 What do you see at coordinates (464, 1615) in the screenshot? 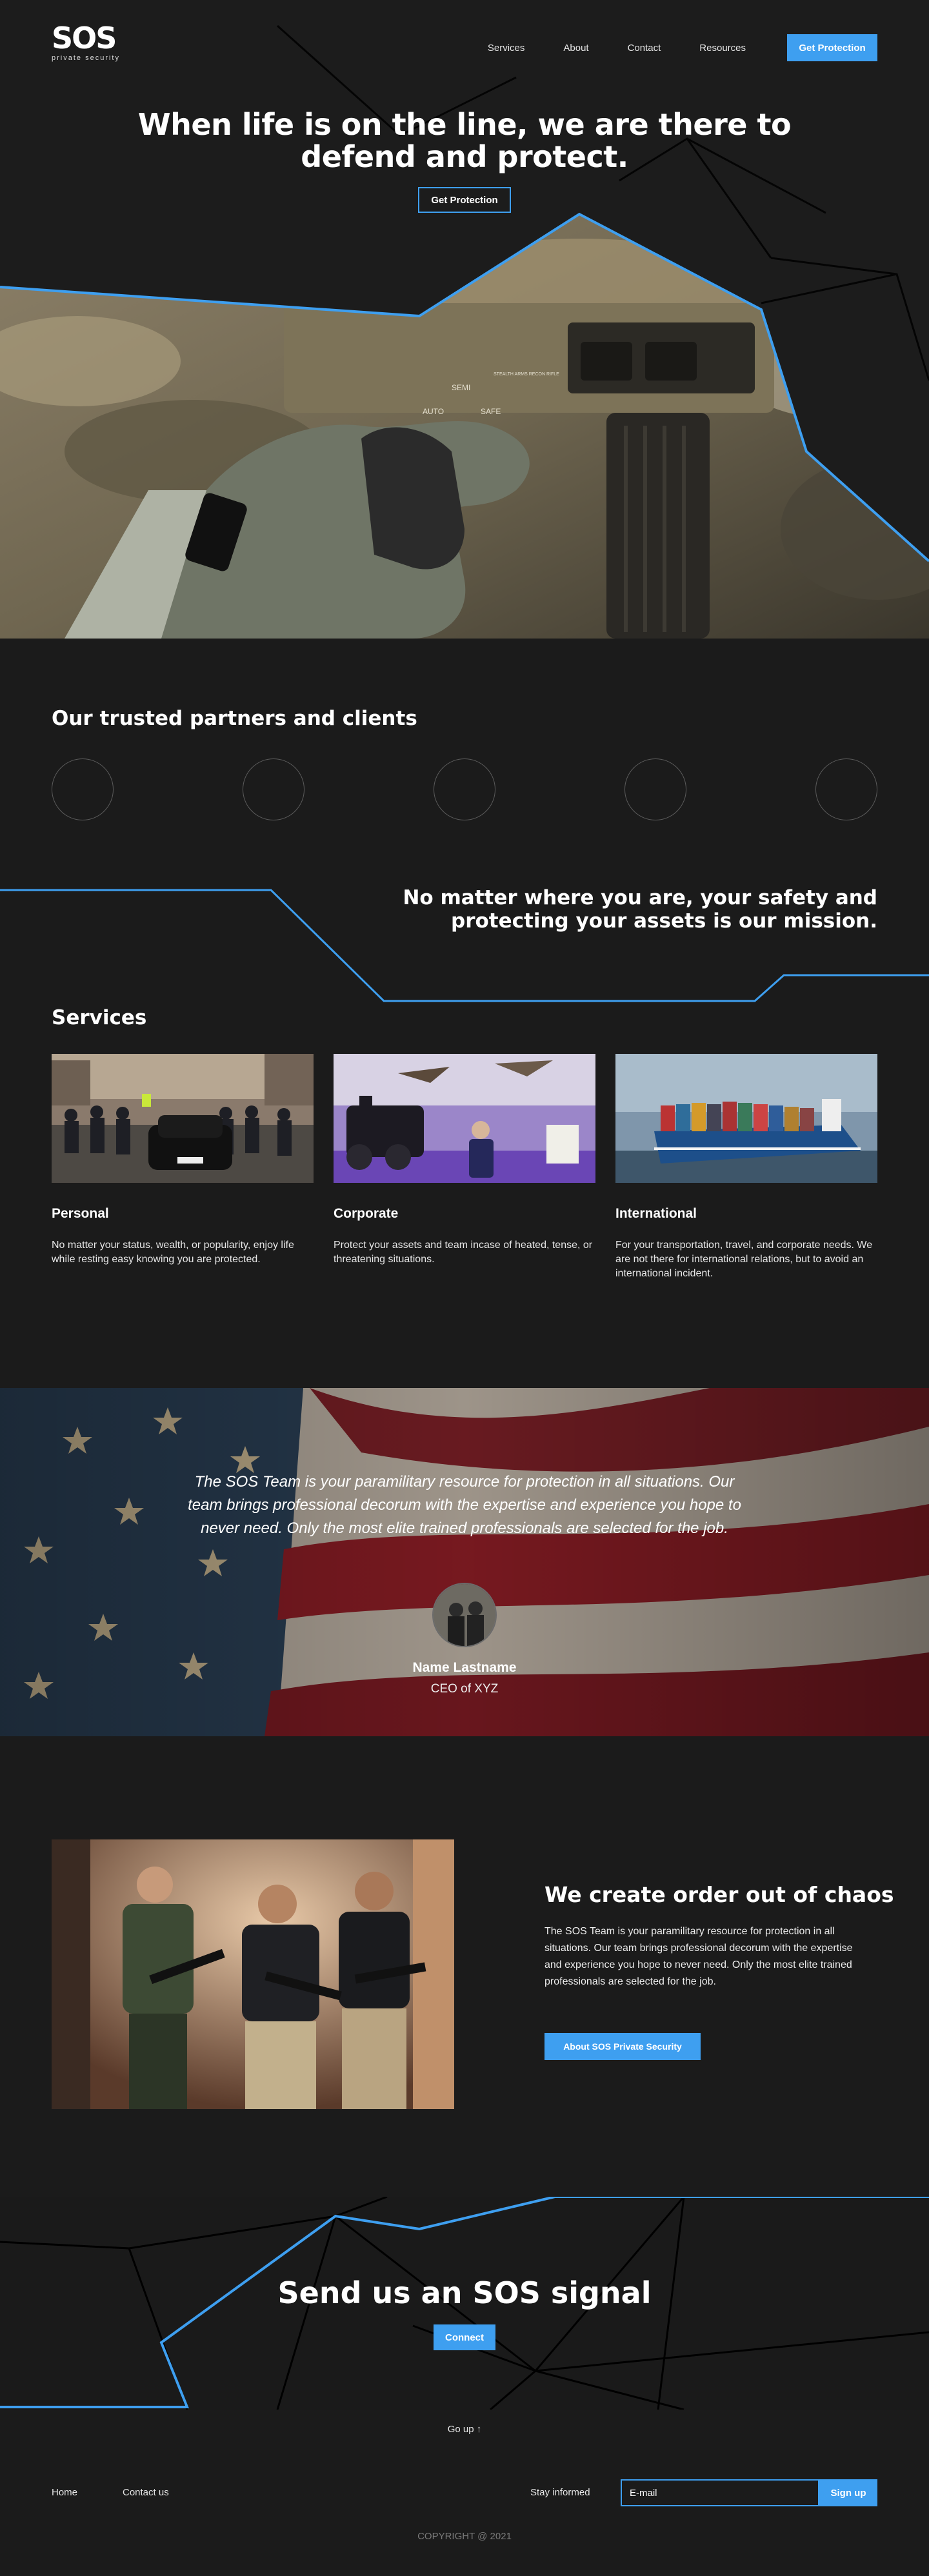
I see `avatar` at bounding box center [464, 1615].